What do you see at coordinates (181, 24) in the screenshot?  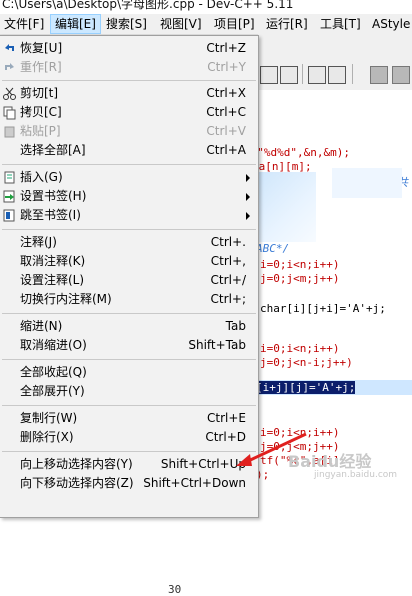 I see `menu-view: 视图[V]` at bounding box center [181, 24].